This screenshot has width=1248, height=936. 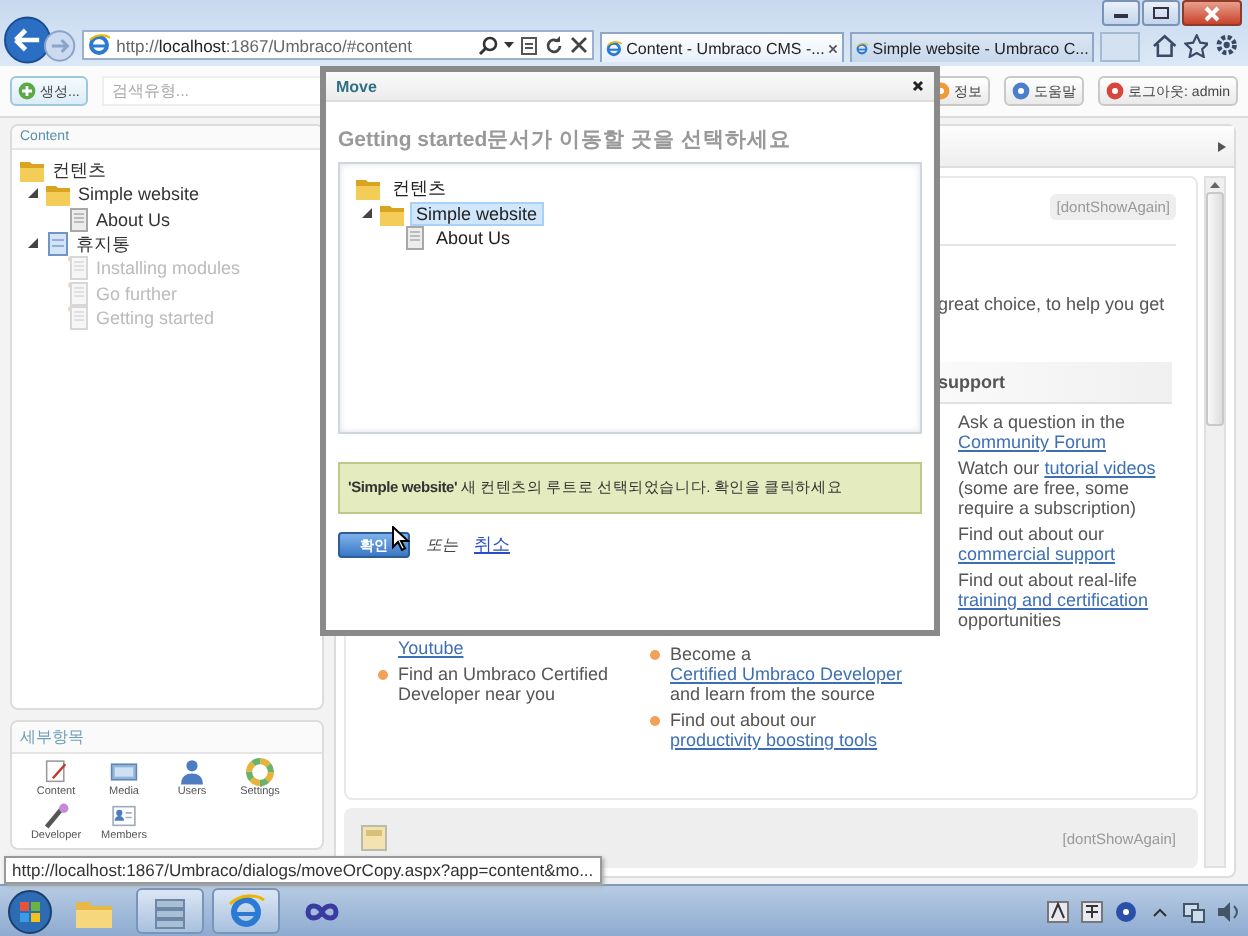 What do you see at coordinates (124, 816) in the screenshot?
I see `members-section-icon` at bounding box center [124, 816].